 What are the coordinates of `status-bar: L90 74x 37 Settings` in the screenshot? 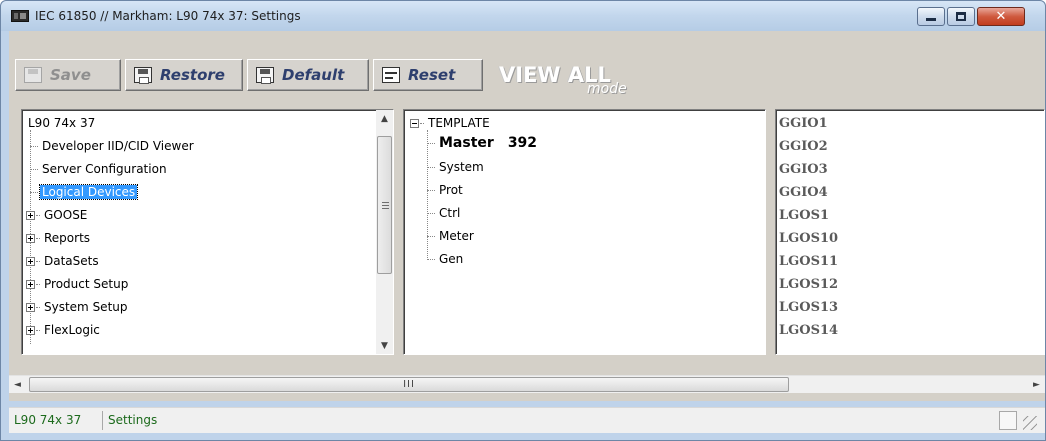 It's located at (527, 420).